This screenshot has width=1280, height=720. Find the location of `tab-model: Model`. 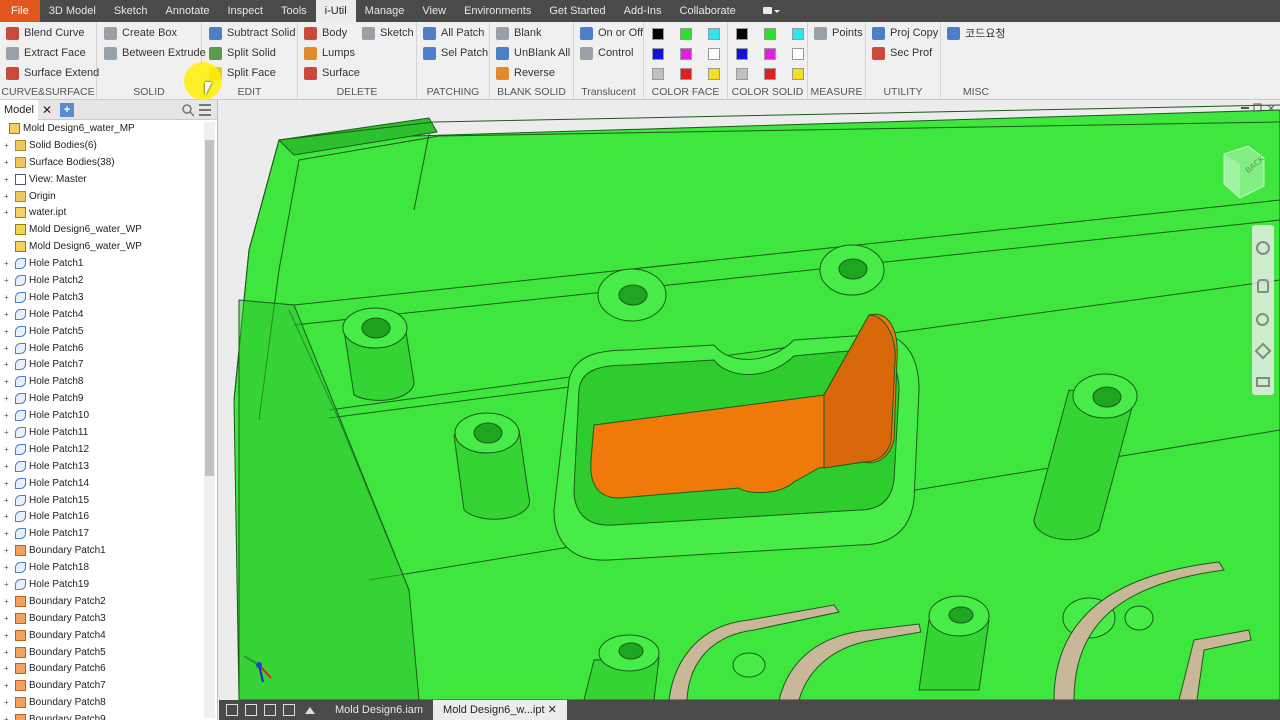

tab-model: Model is located at coordinates (19, 109).